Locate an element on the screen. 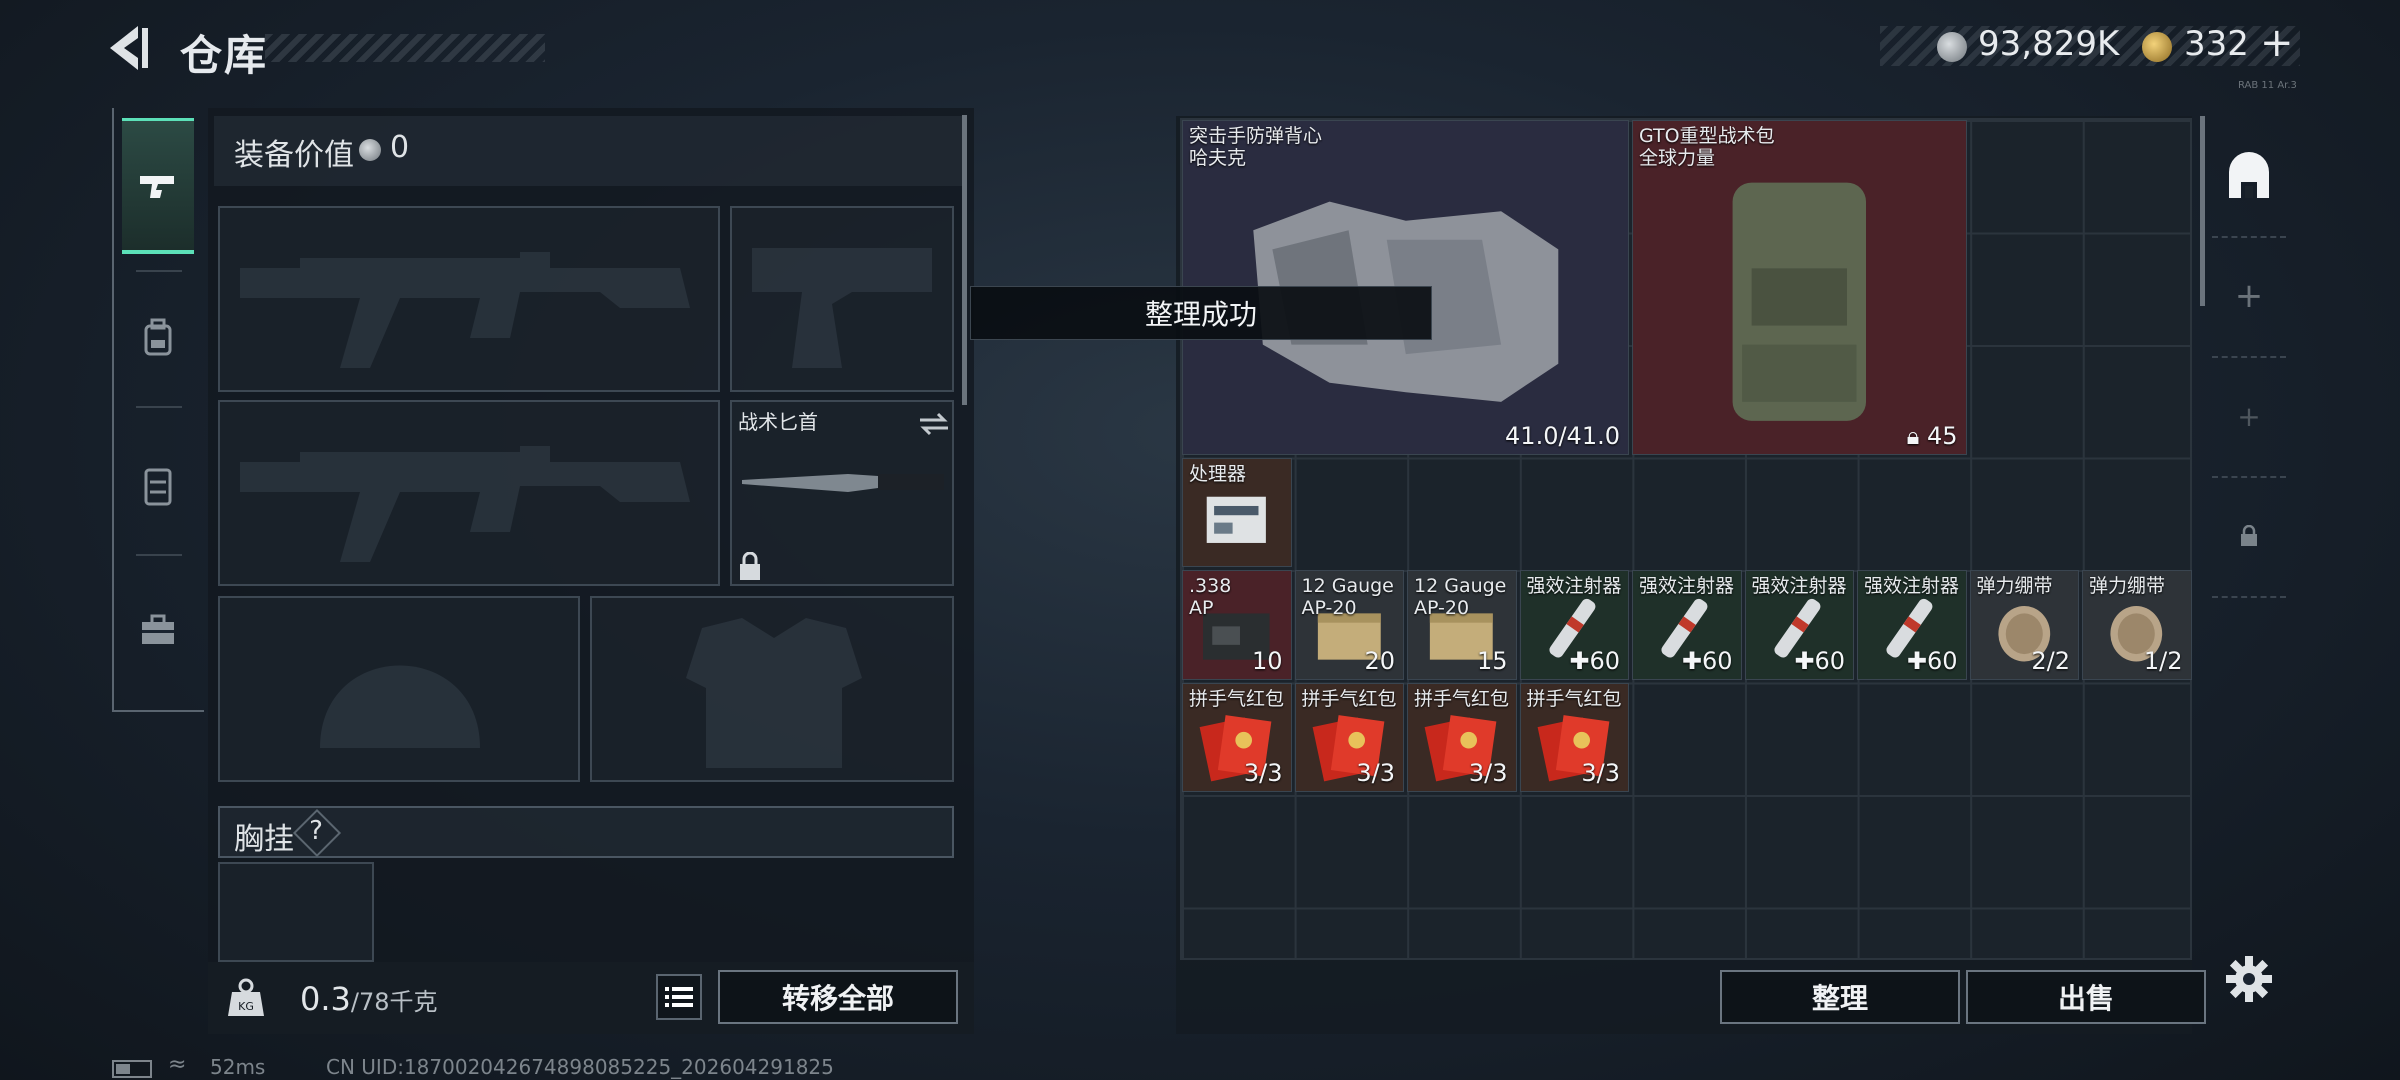 The height and width of the screenshot is (1080, 2400). primary-weapon-slot is located at coordinates (469, 299).